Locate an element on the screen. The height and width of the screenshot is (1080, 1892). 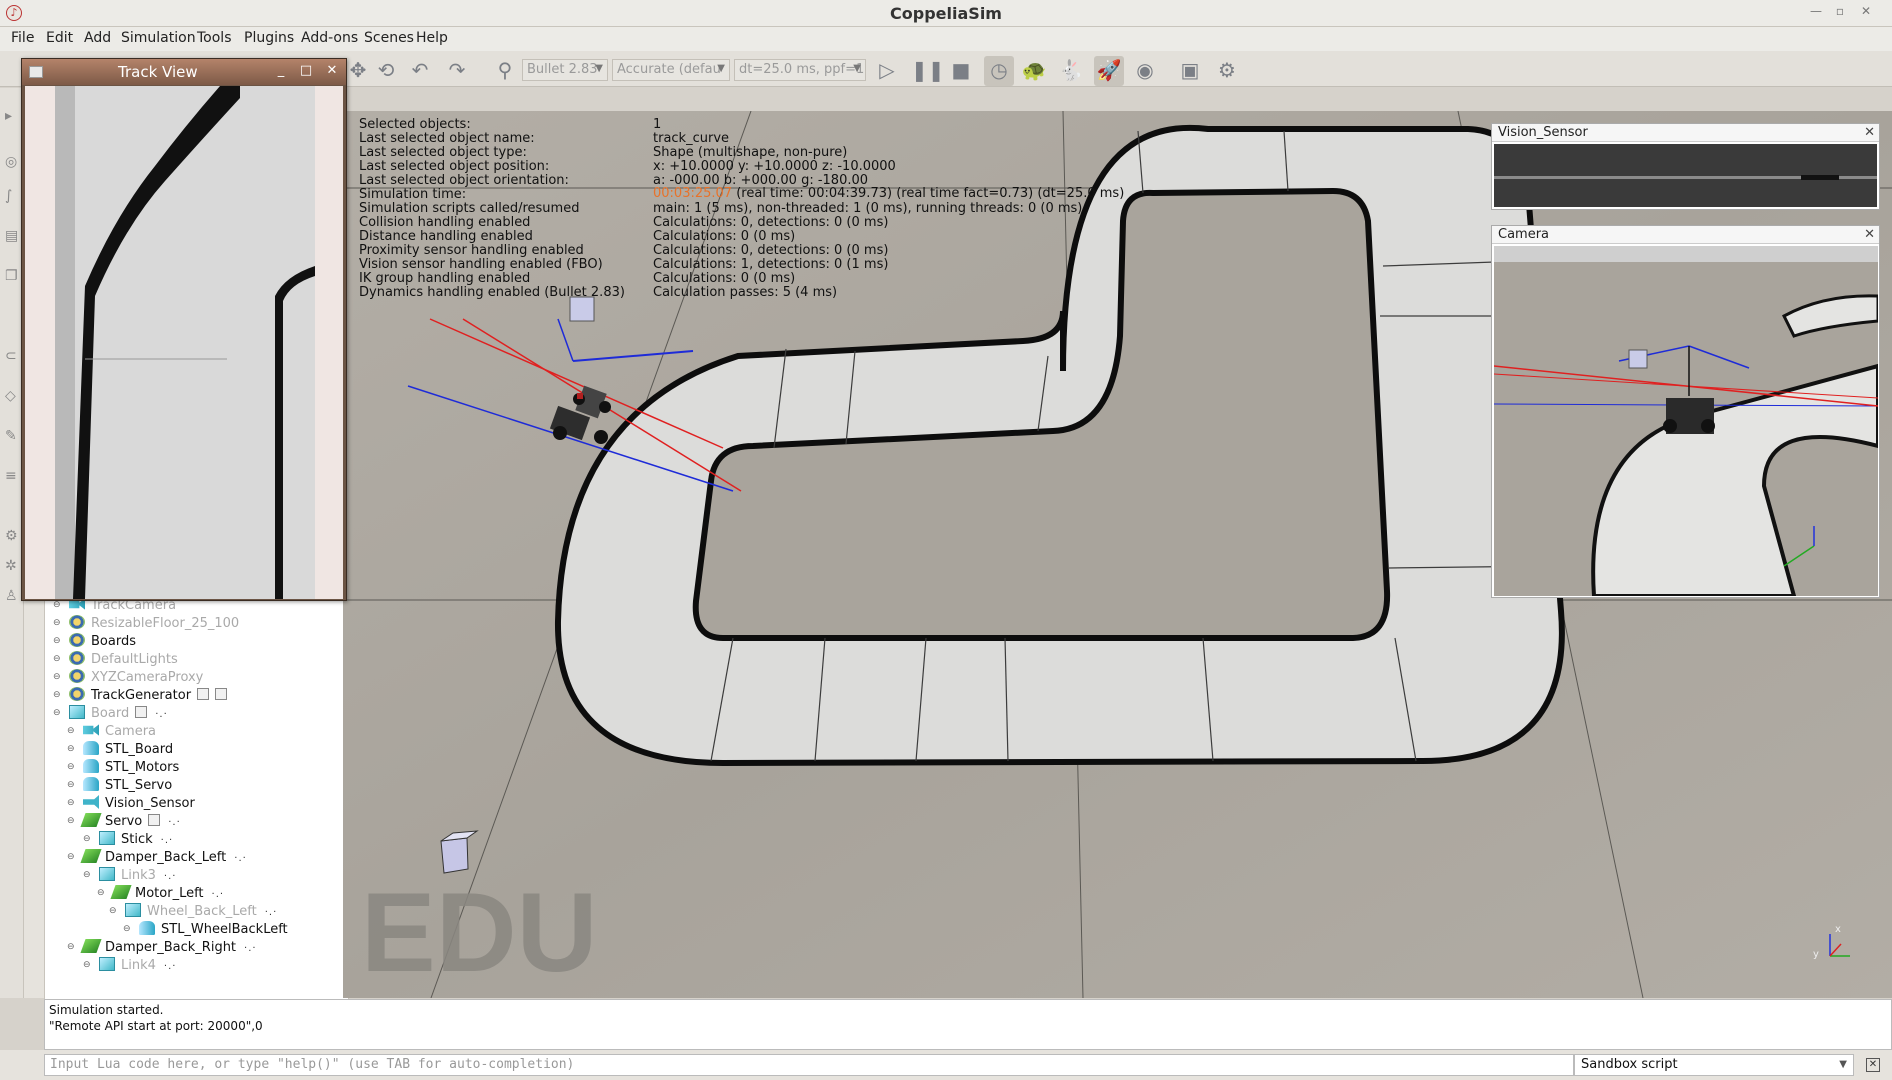
light-cube is located at coordinates (454, 855).